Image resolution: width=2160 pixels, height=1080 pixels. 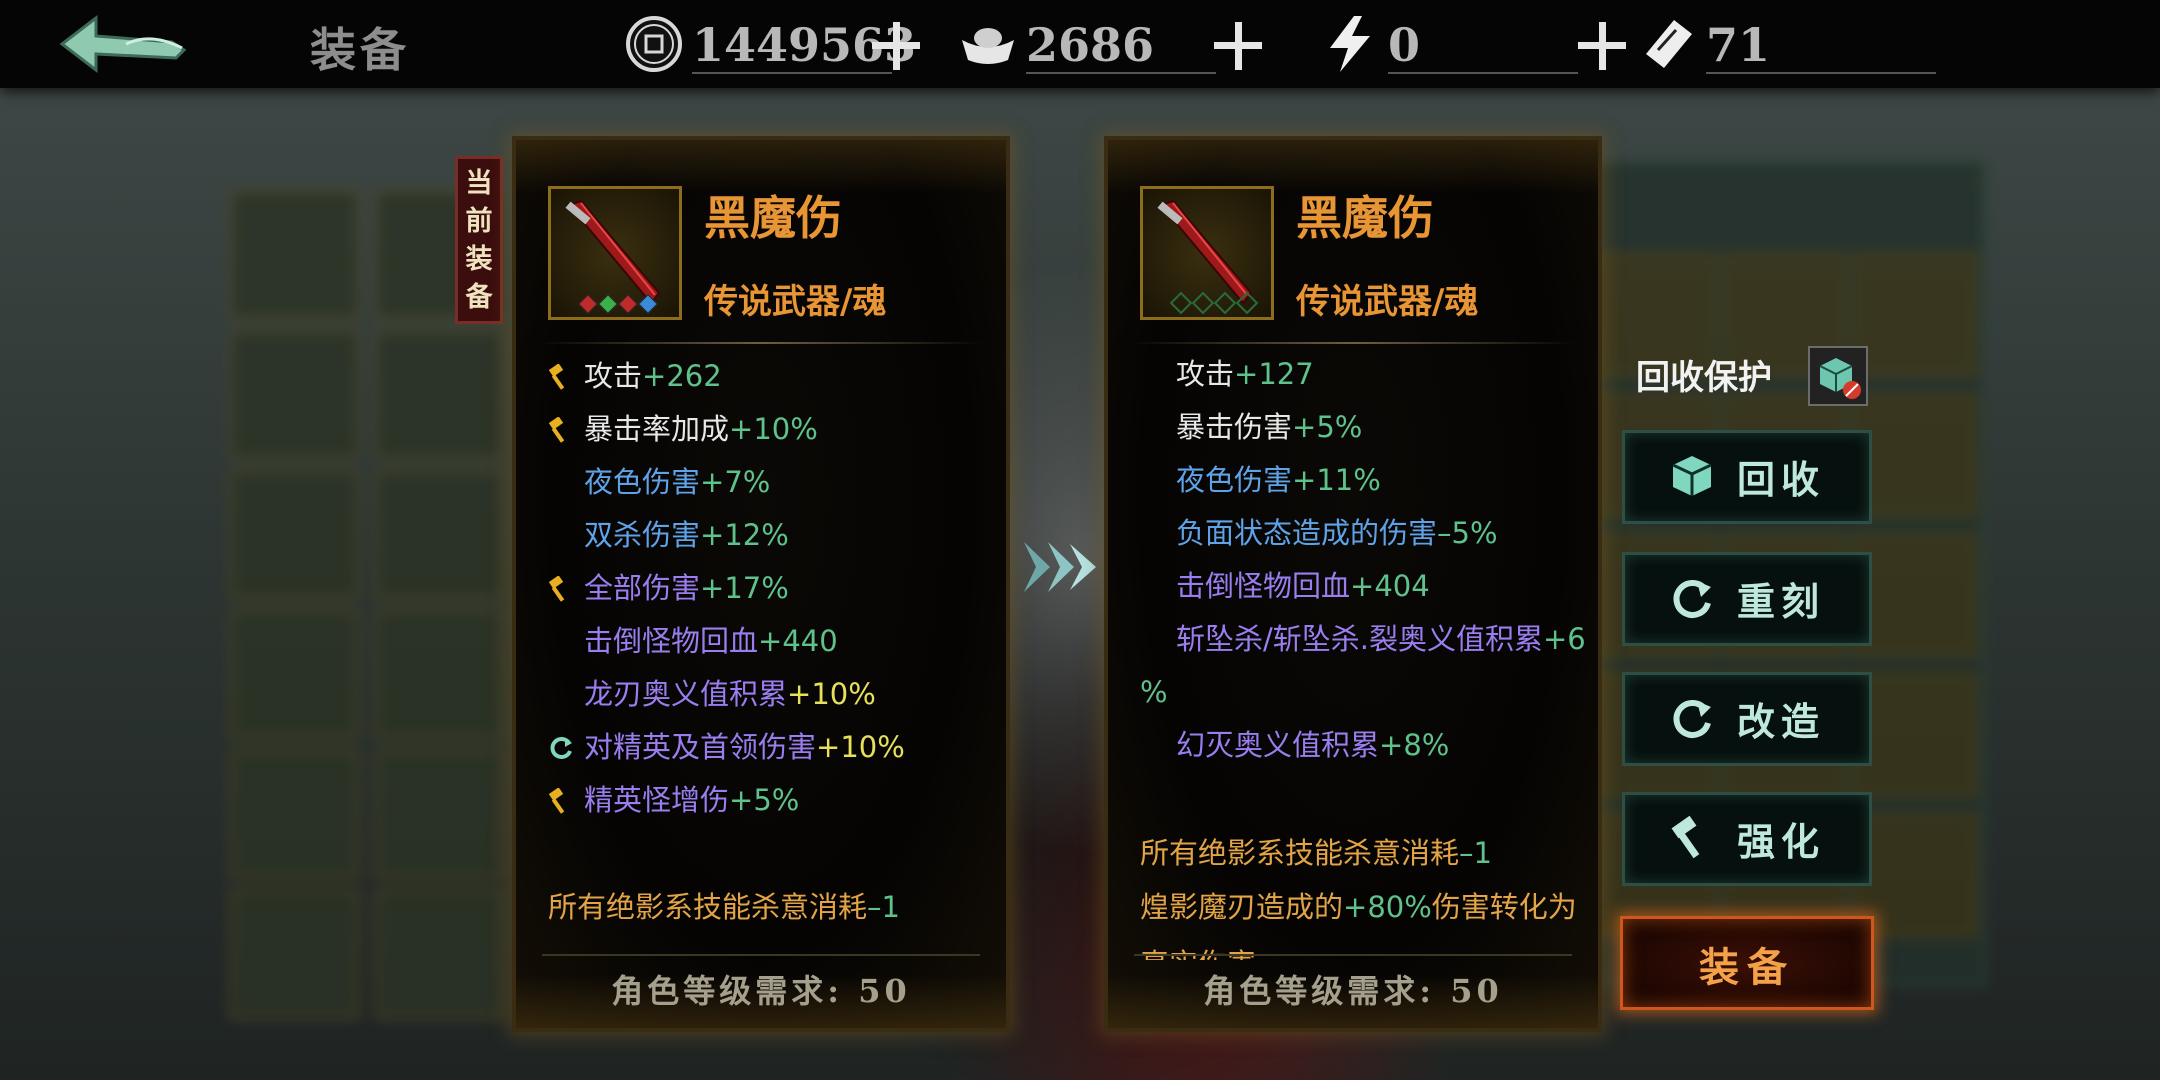 What do you see at coordinates (360, 50) in the screenshot?
I see `page-title: 装备` at bounding box center [360, 50].